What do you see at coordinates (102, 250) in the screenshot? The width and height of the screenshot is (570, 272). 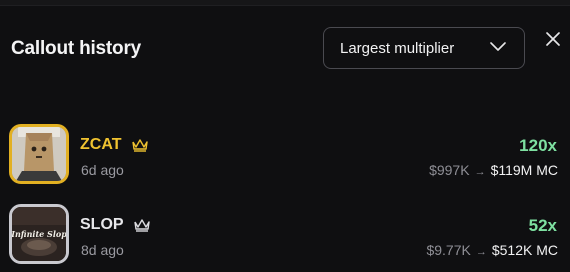 I see `callout-time: 8d ago` at bounding box center [102, 250].